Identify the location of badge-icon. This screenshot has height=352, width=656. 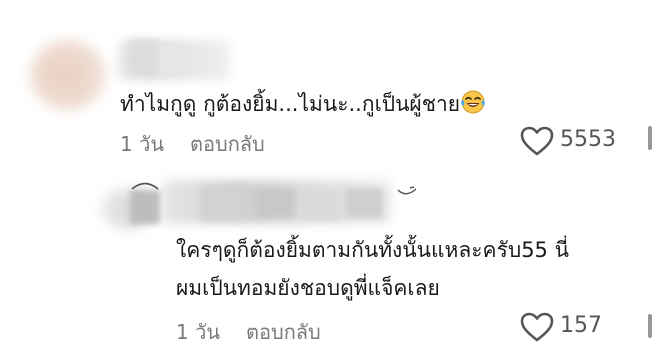
(407, 190).